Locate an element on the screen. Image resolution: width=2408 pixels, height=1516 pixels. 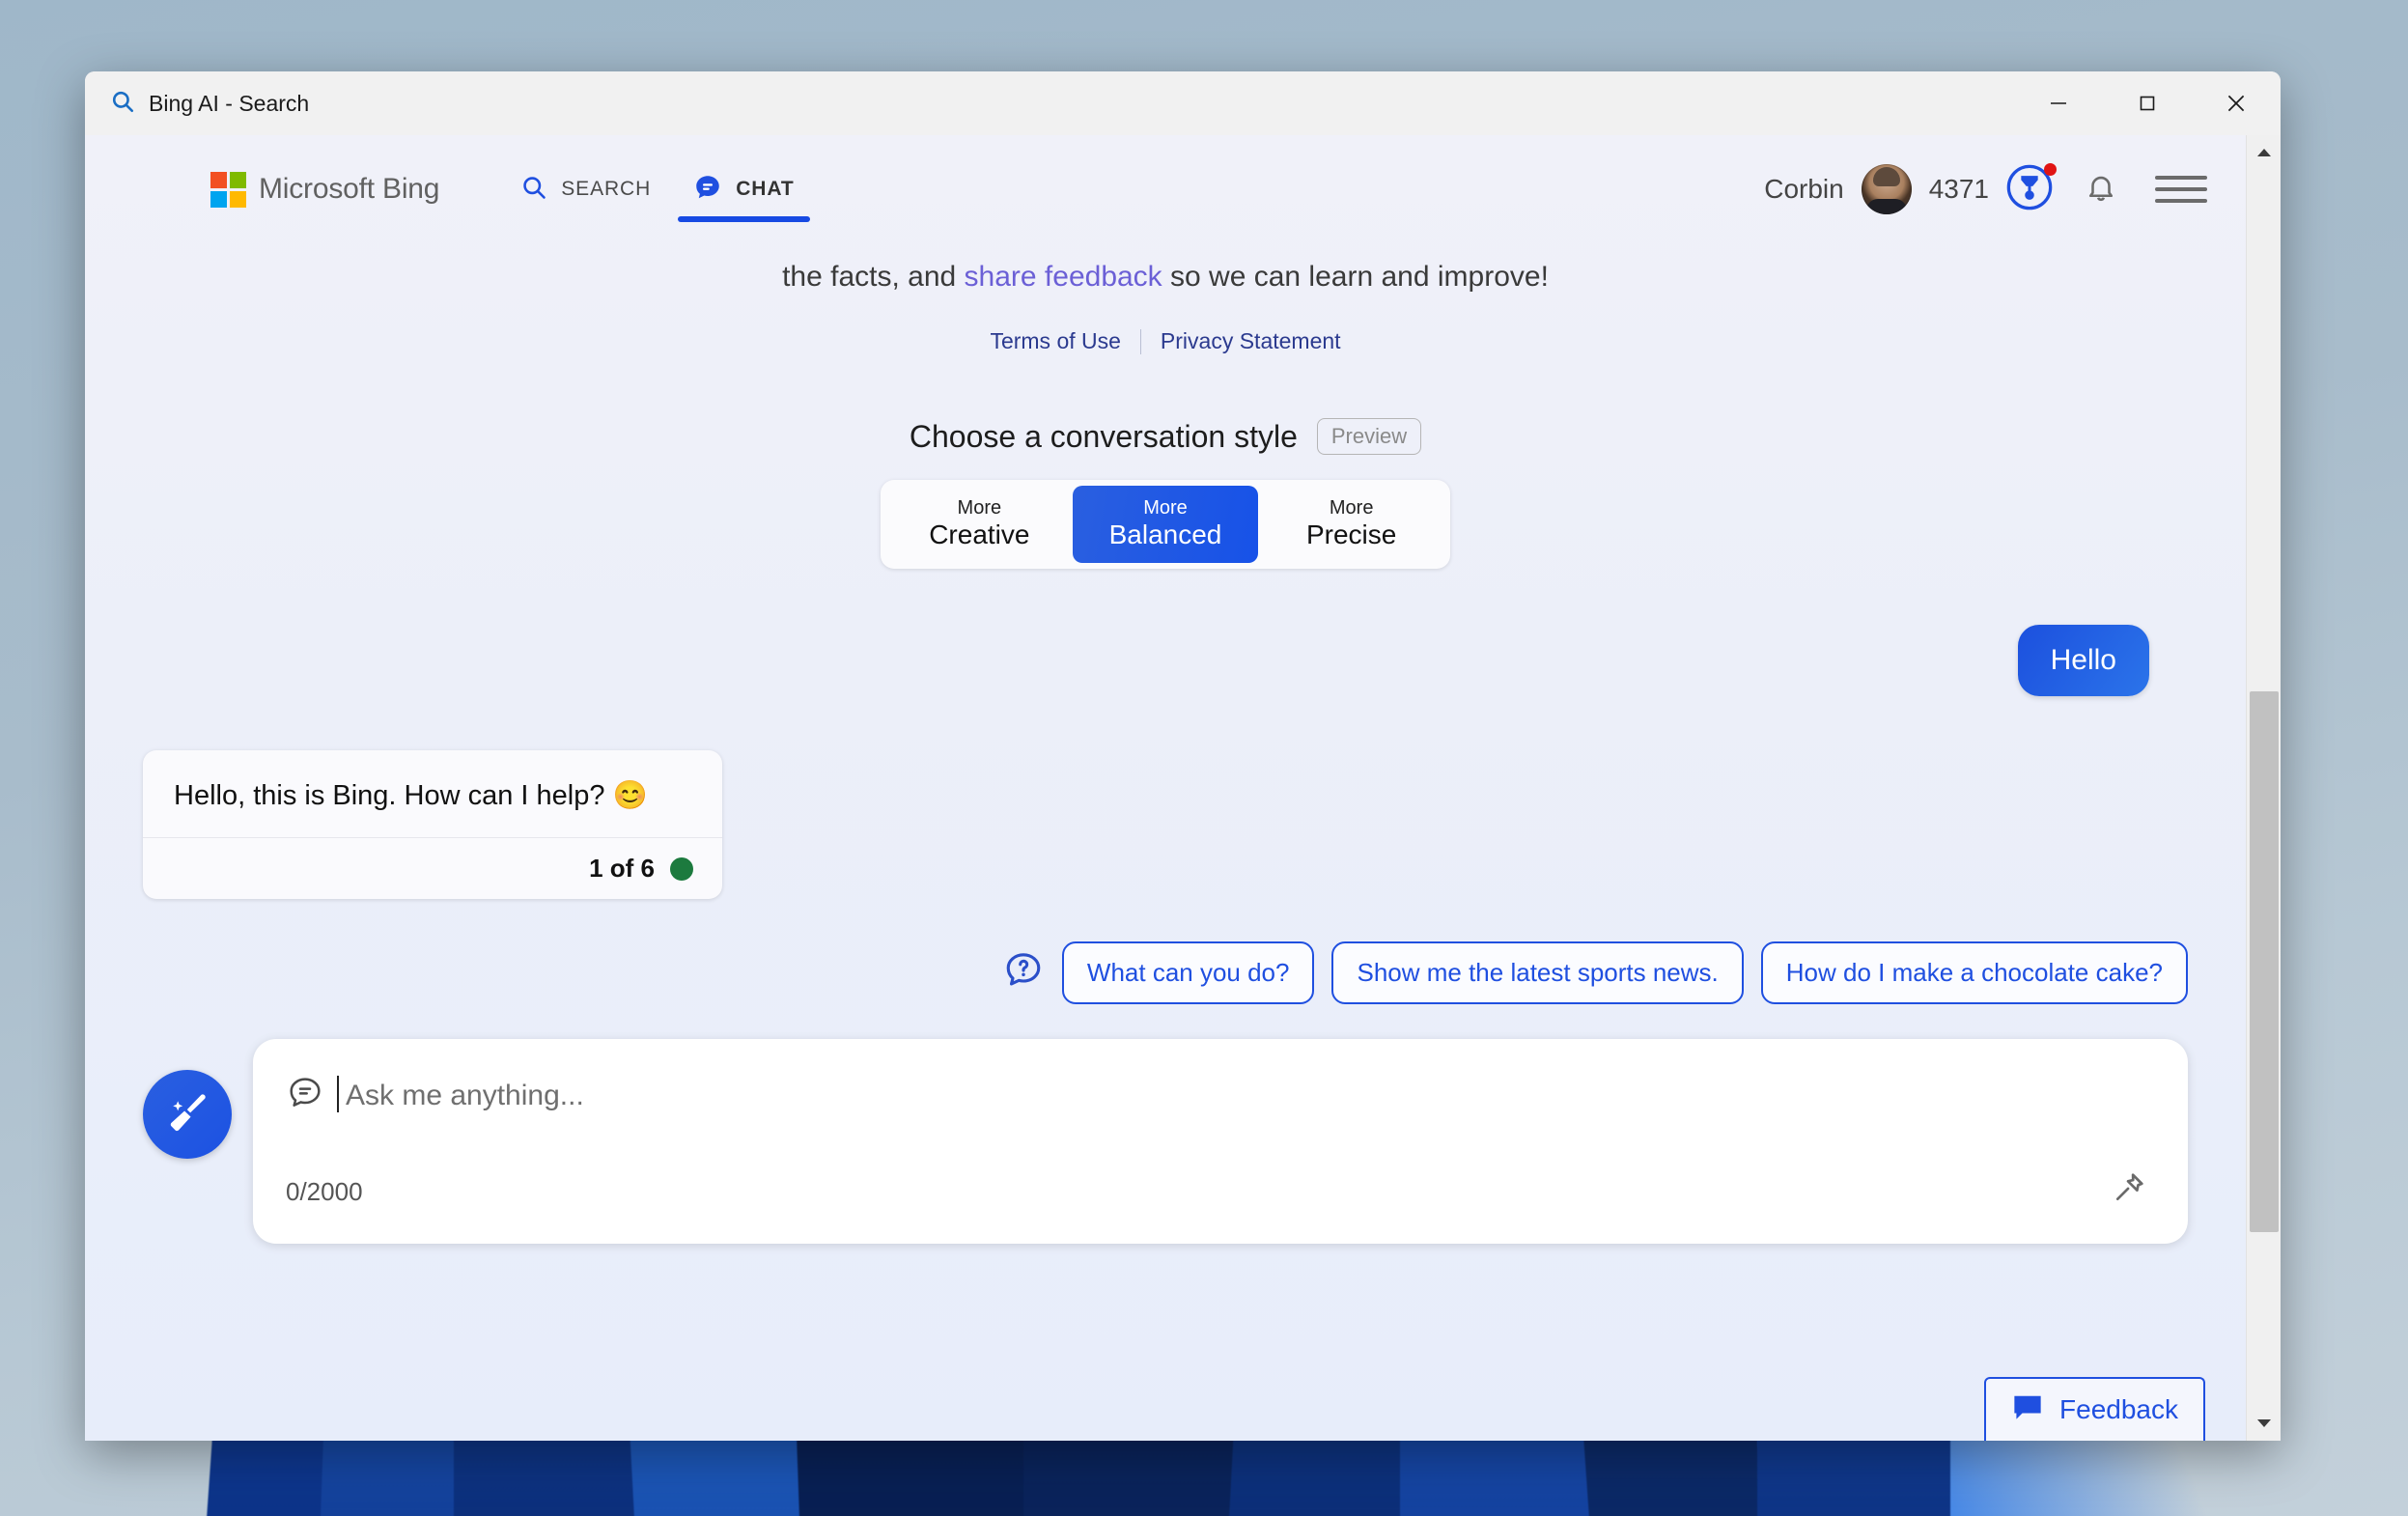
user-message-bubble: Hello is located at coordinates (2083, 660).